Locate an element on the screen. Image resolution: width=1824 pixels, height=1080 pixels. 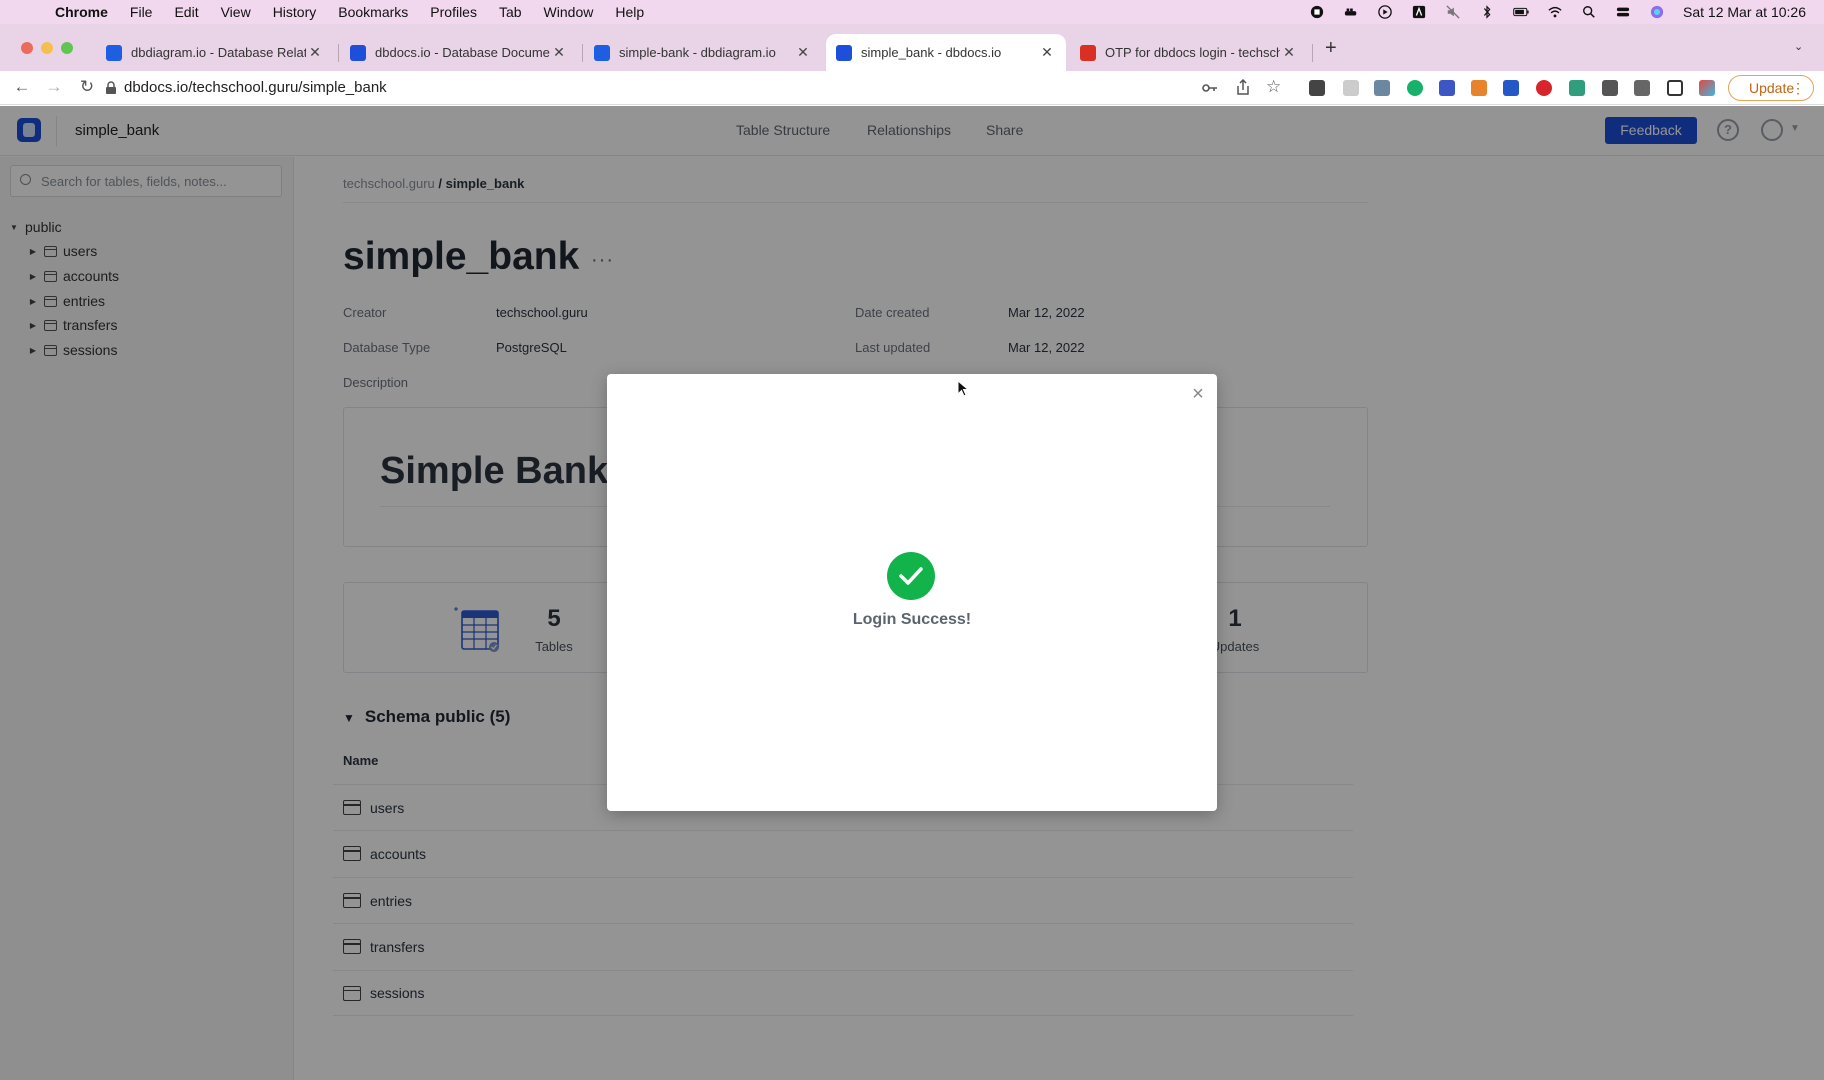
back-arrow-icon: ← is located at coordinates (22, 87).